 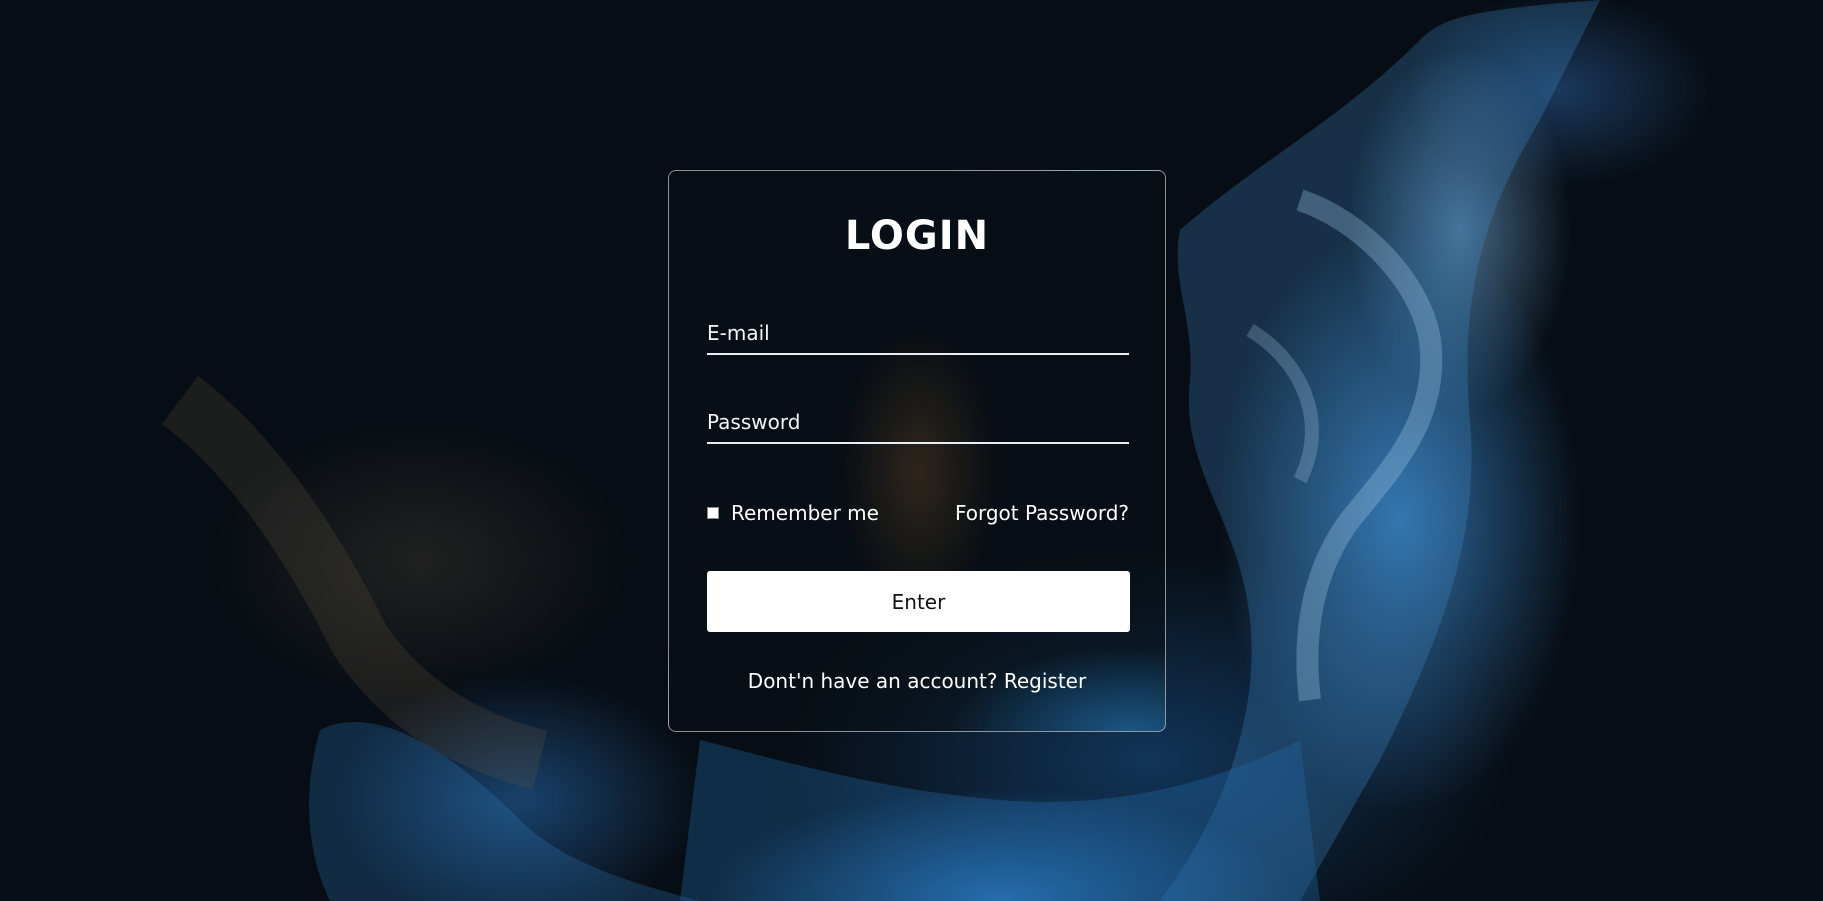 What do you see at coordinates (917, 236) in the screenshot?
I see `login-title: LOGIN` at bounding box center [917, 236].